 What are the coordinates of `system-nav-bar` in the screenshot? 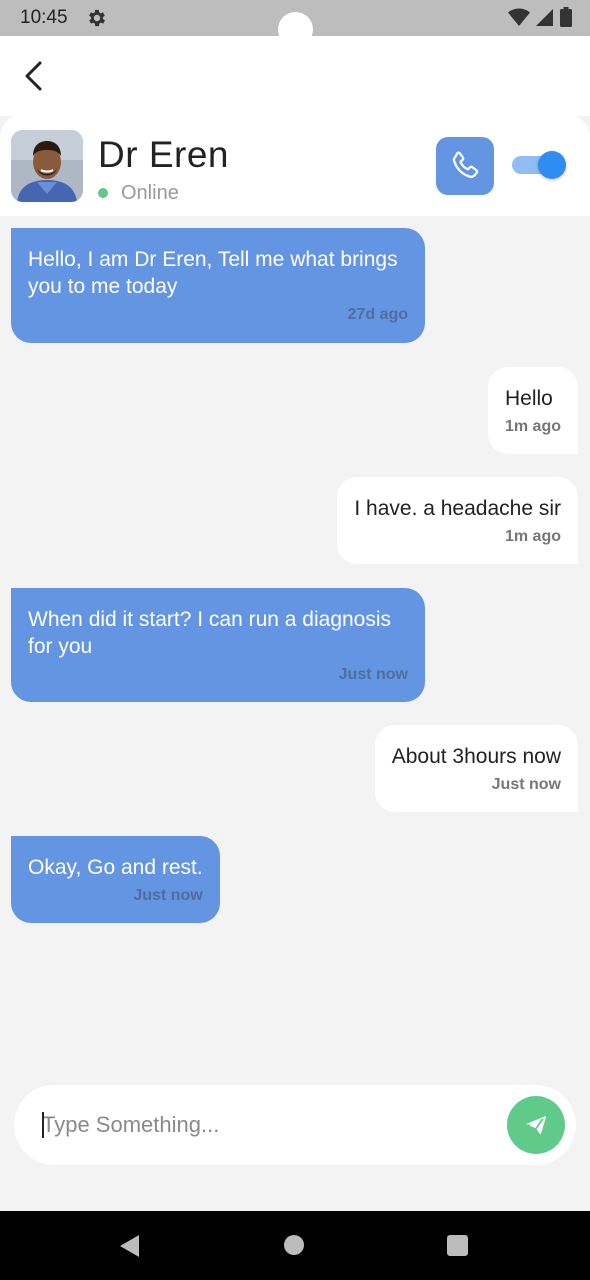 It's located at (295, 1245).